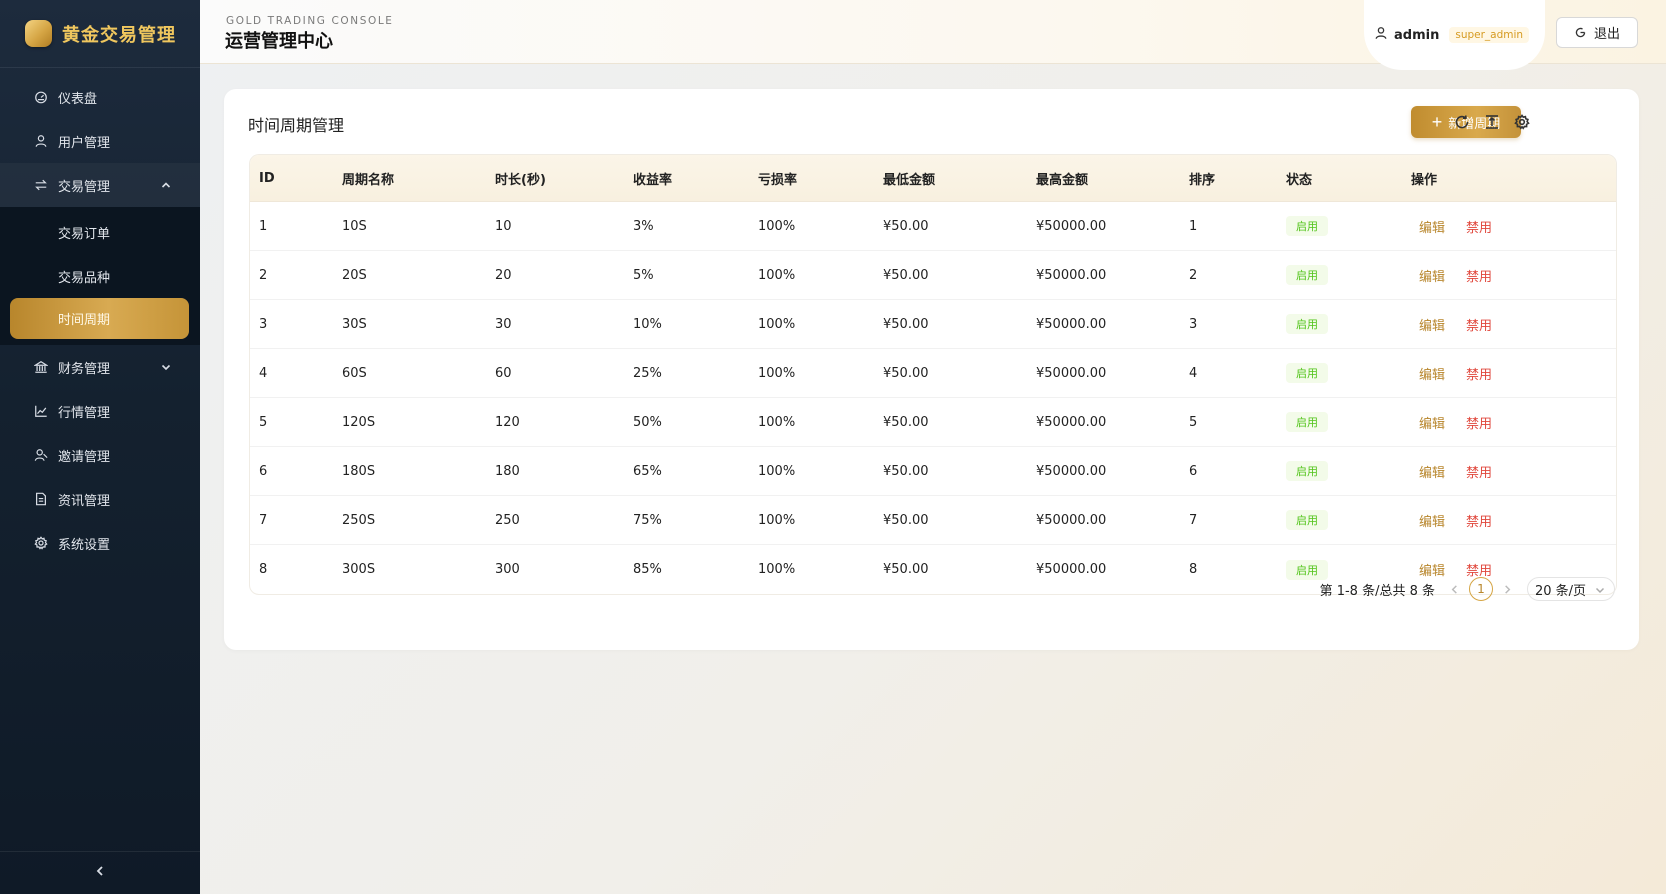 The image size is (1666, 894). What do you see at coordinates (354, 275) in the screenshot?
I see `cell-name: 20S` at bounding box center [354, 275].